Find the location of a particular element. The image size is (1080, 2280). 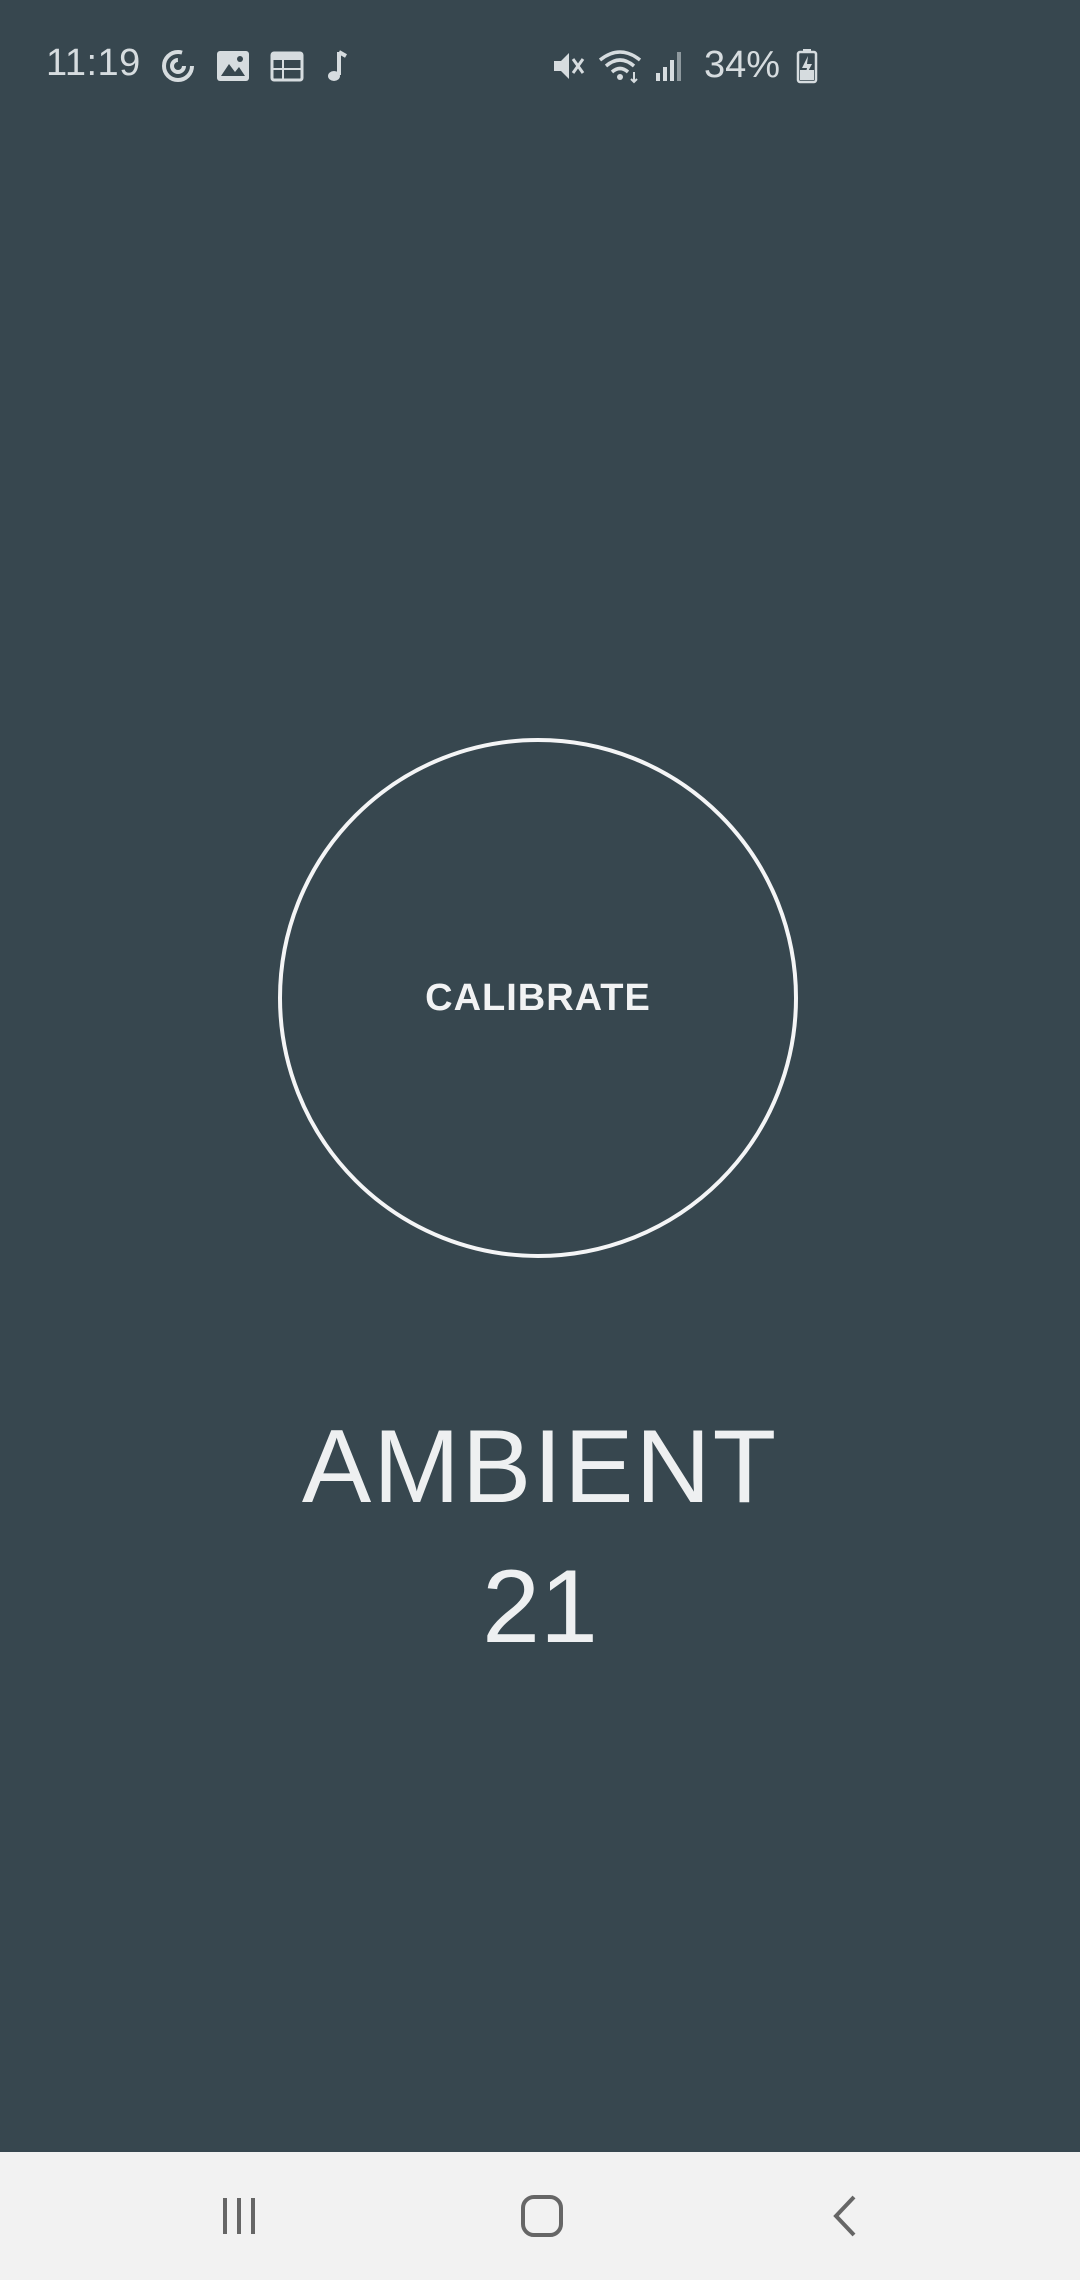

calibrate-button: CALIBRATE is located at coordinates (538, 998).